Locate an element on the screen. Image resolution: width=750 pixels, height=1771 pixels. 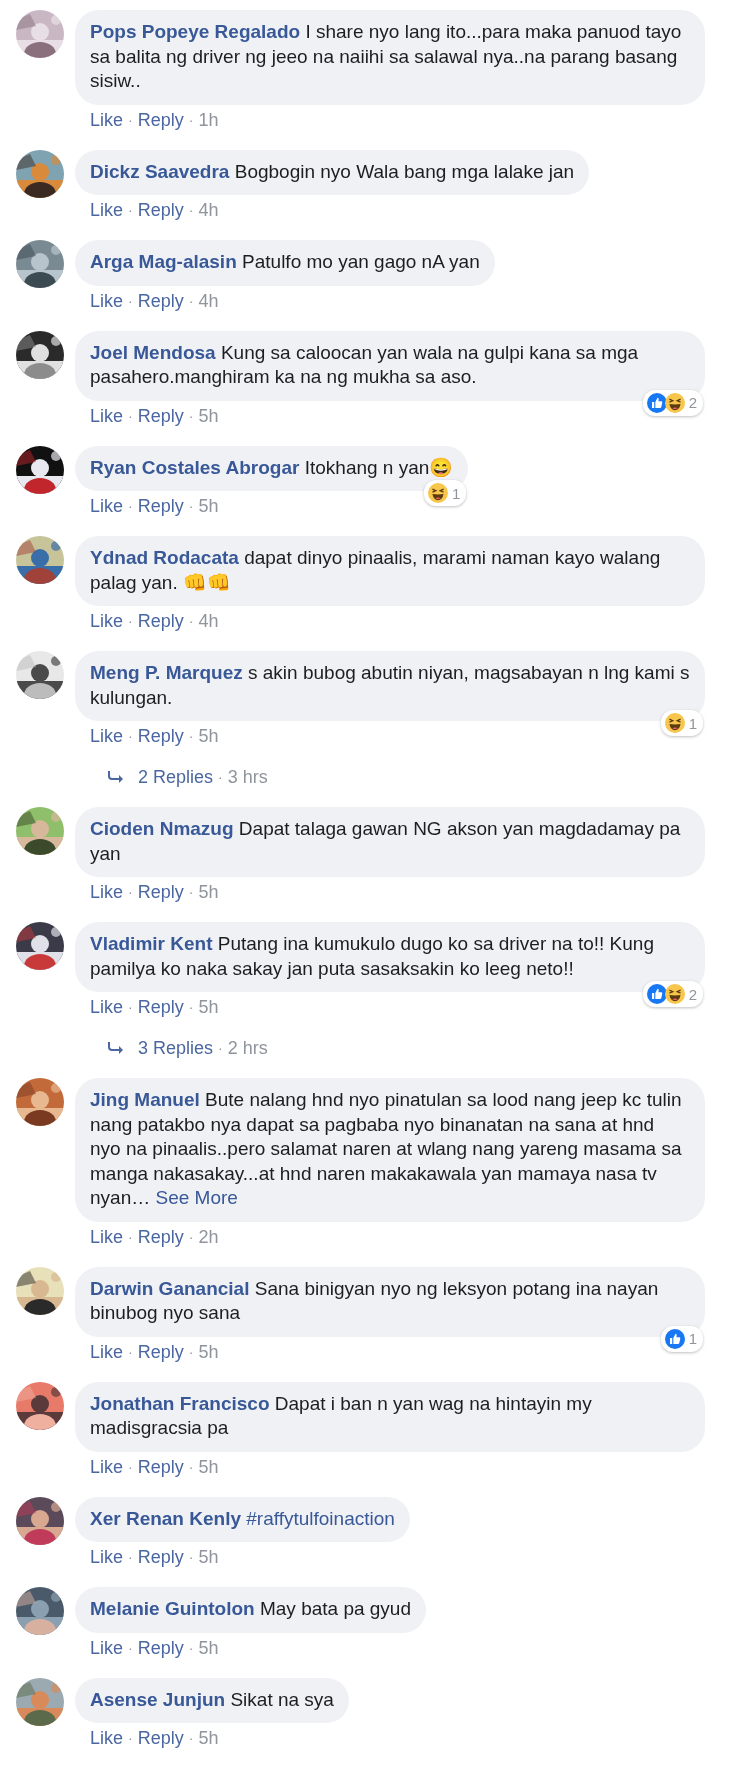
comment-text: Meng P. Marquez s akin bubog abutin niyan, magsabayan n lng kami s kulungan. is located at coordinates (390, 685).